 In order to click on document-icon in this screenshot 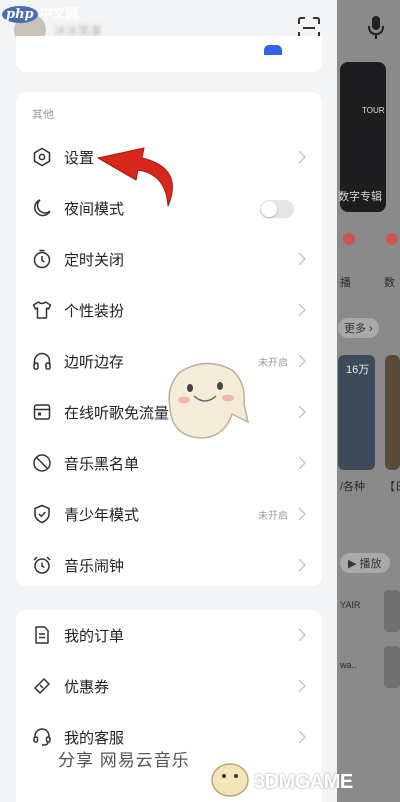, I will do `click(42, 635)`.